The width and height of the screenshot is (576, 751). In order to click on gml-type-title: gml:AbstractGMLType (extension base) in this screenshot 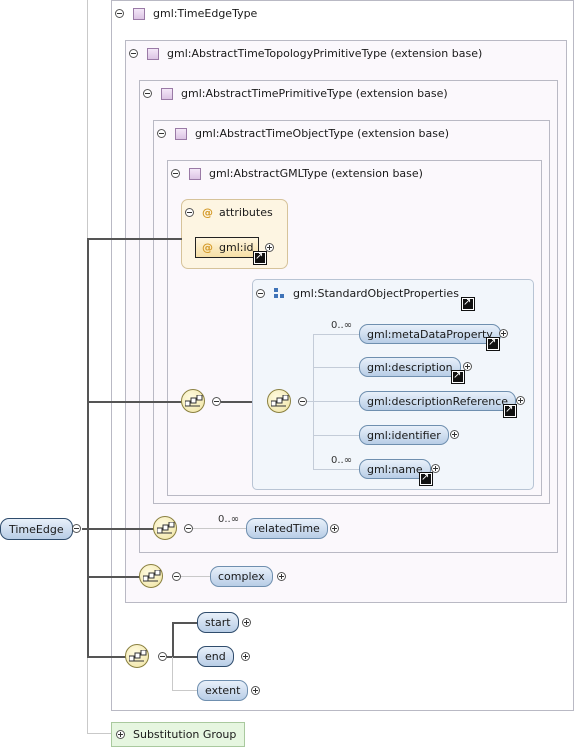, I will do `click(316, 173)`.